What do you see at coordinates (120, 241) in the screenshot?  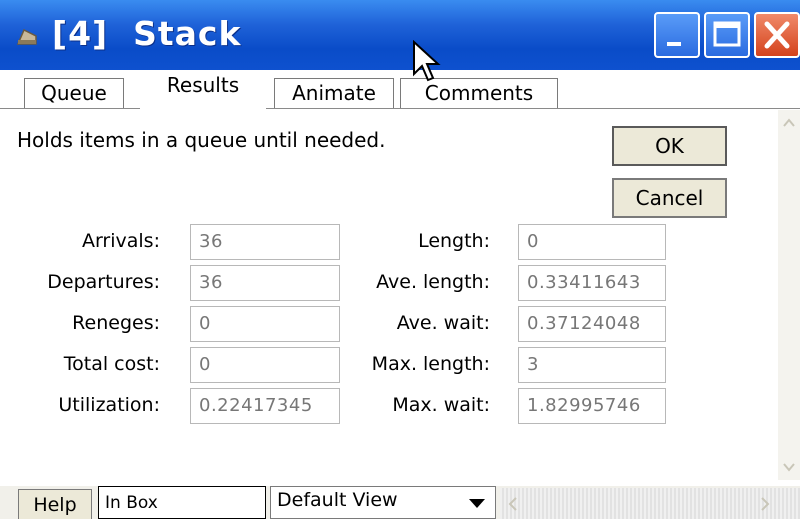 I see `arrivals-label: Arrivals:` at bounding box center [120, 241].